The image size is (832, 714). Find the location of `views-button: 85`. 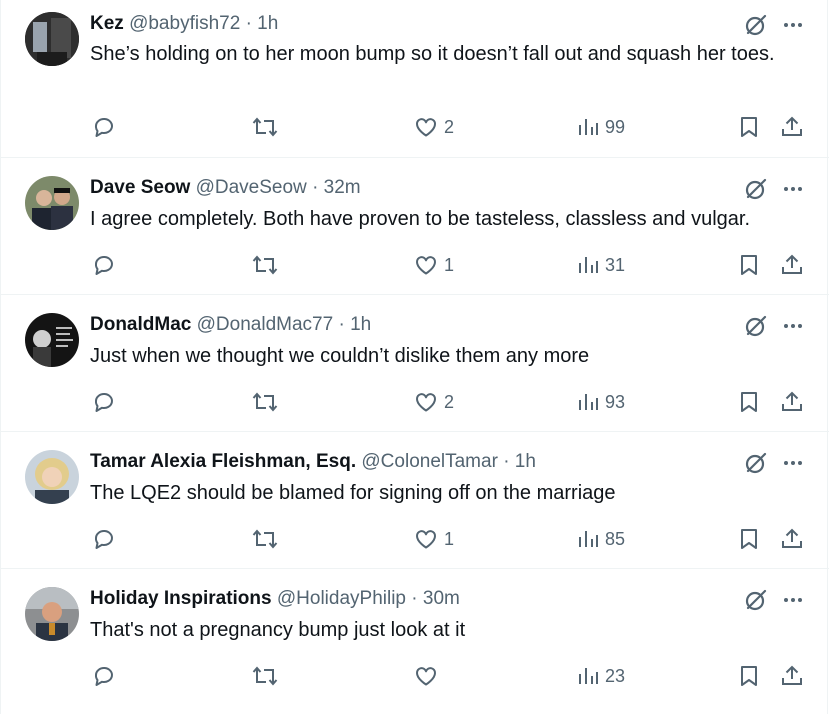

views-button: 85 is located at coordinates (601, 539).